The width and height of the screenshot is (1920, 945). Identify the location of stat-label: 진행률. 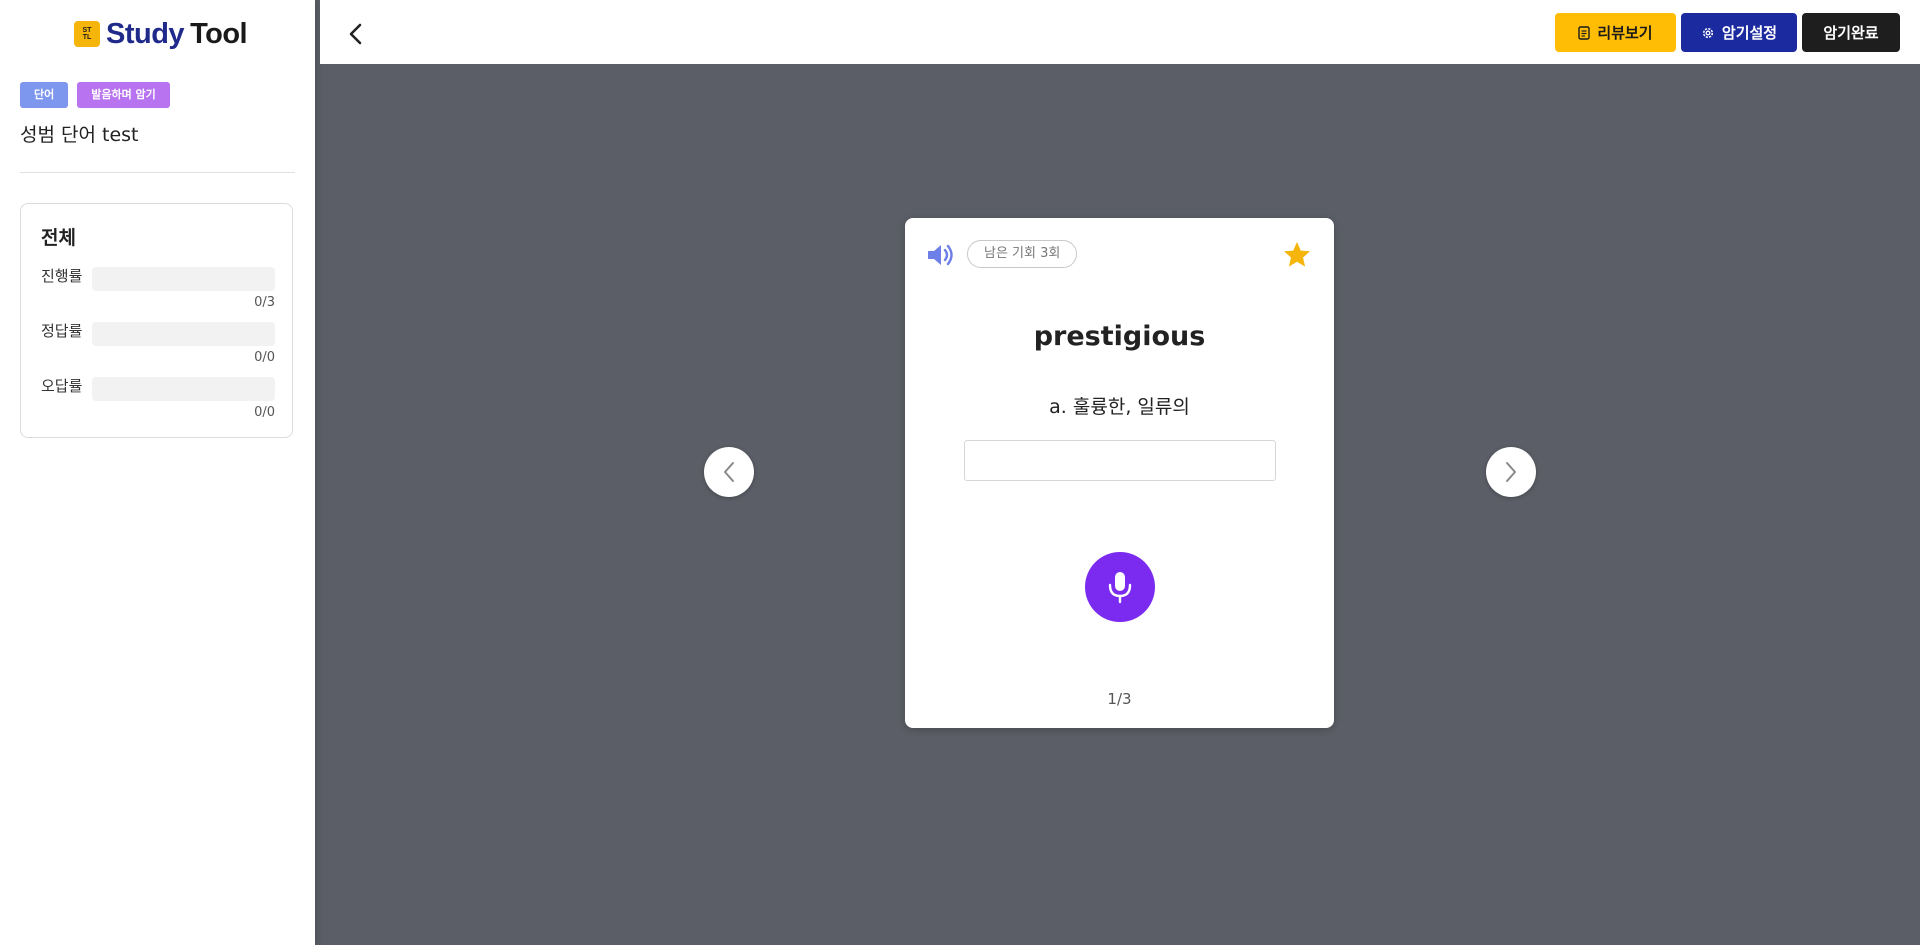
(62, 276).